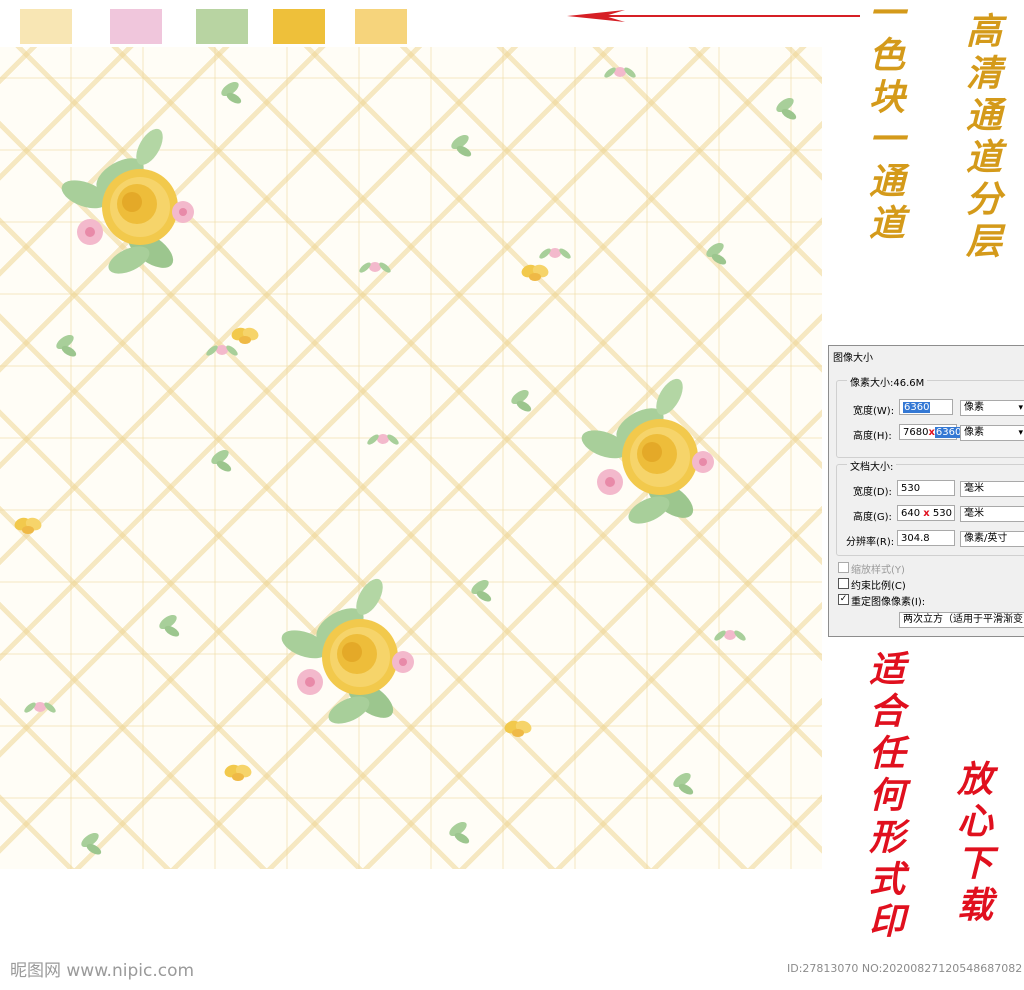 The width and height of the screenshot is (1024, 990). I want to click on pixel-dimensions-group: 像素大小:46.6M, so click(930, 416).